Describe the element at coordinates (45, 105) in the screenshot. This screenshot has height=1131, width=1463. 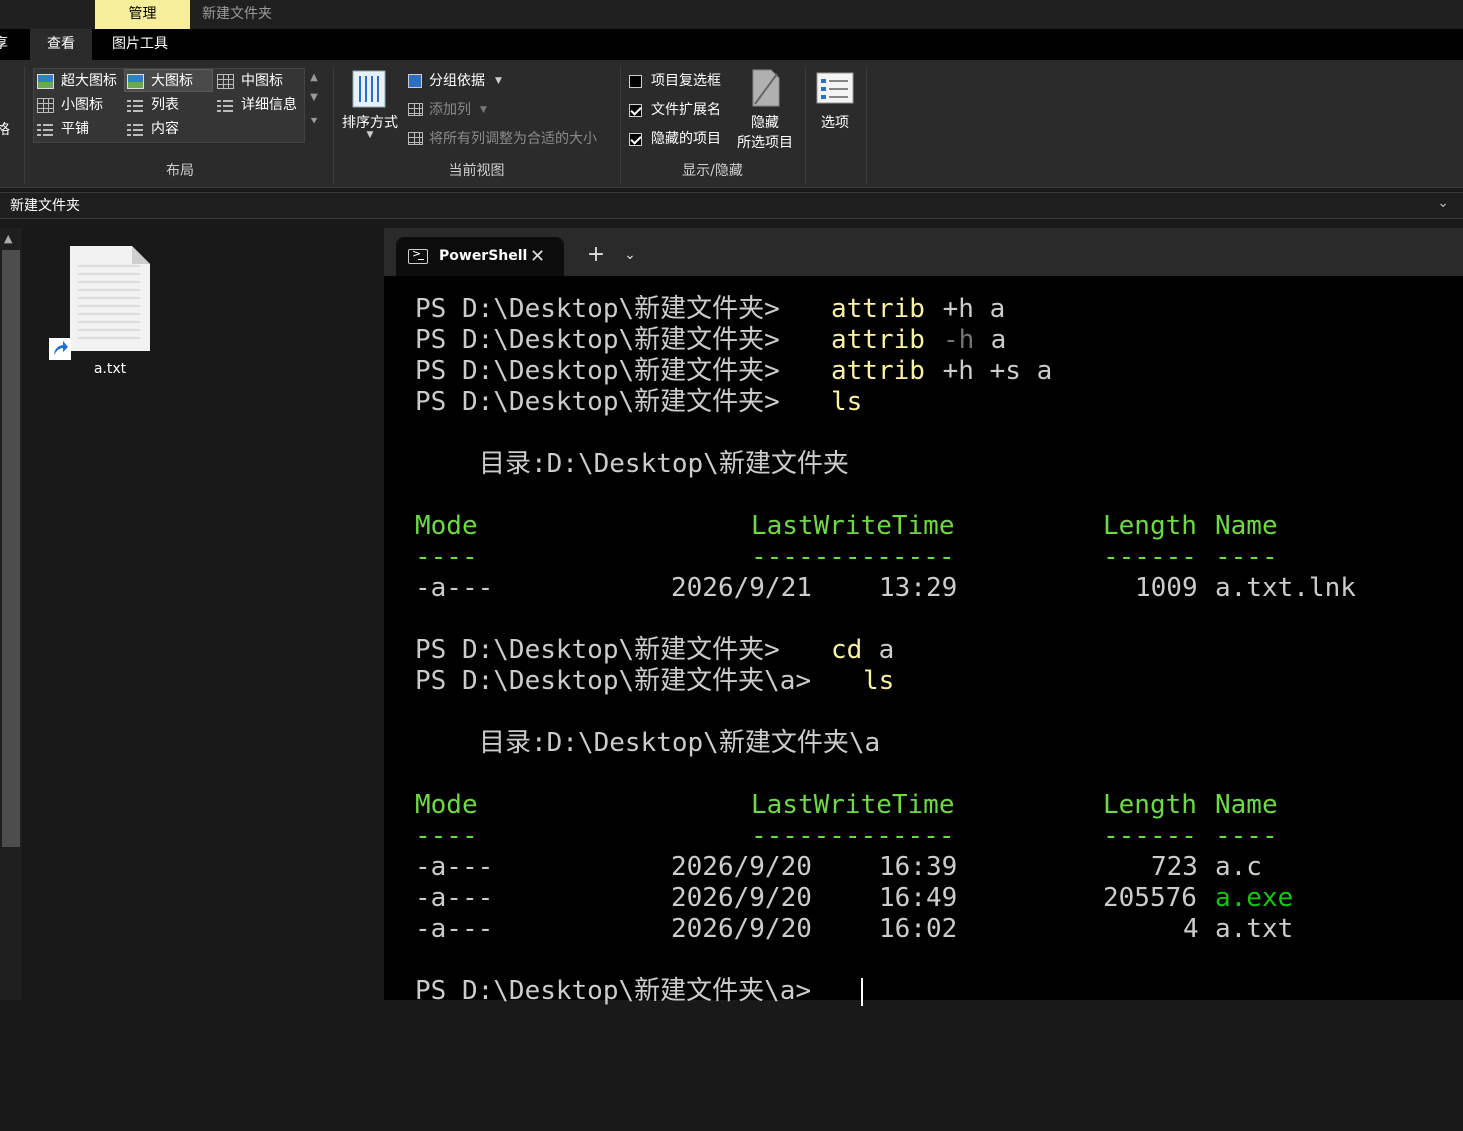
I see `small-icons-icon` at that location.